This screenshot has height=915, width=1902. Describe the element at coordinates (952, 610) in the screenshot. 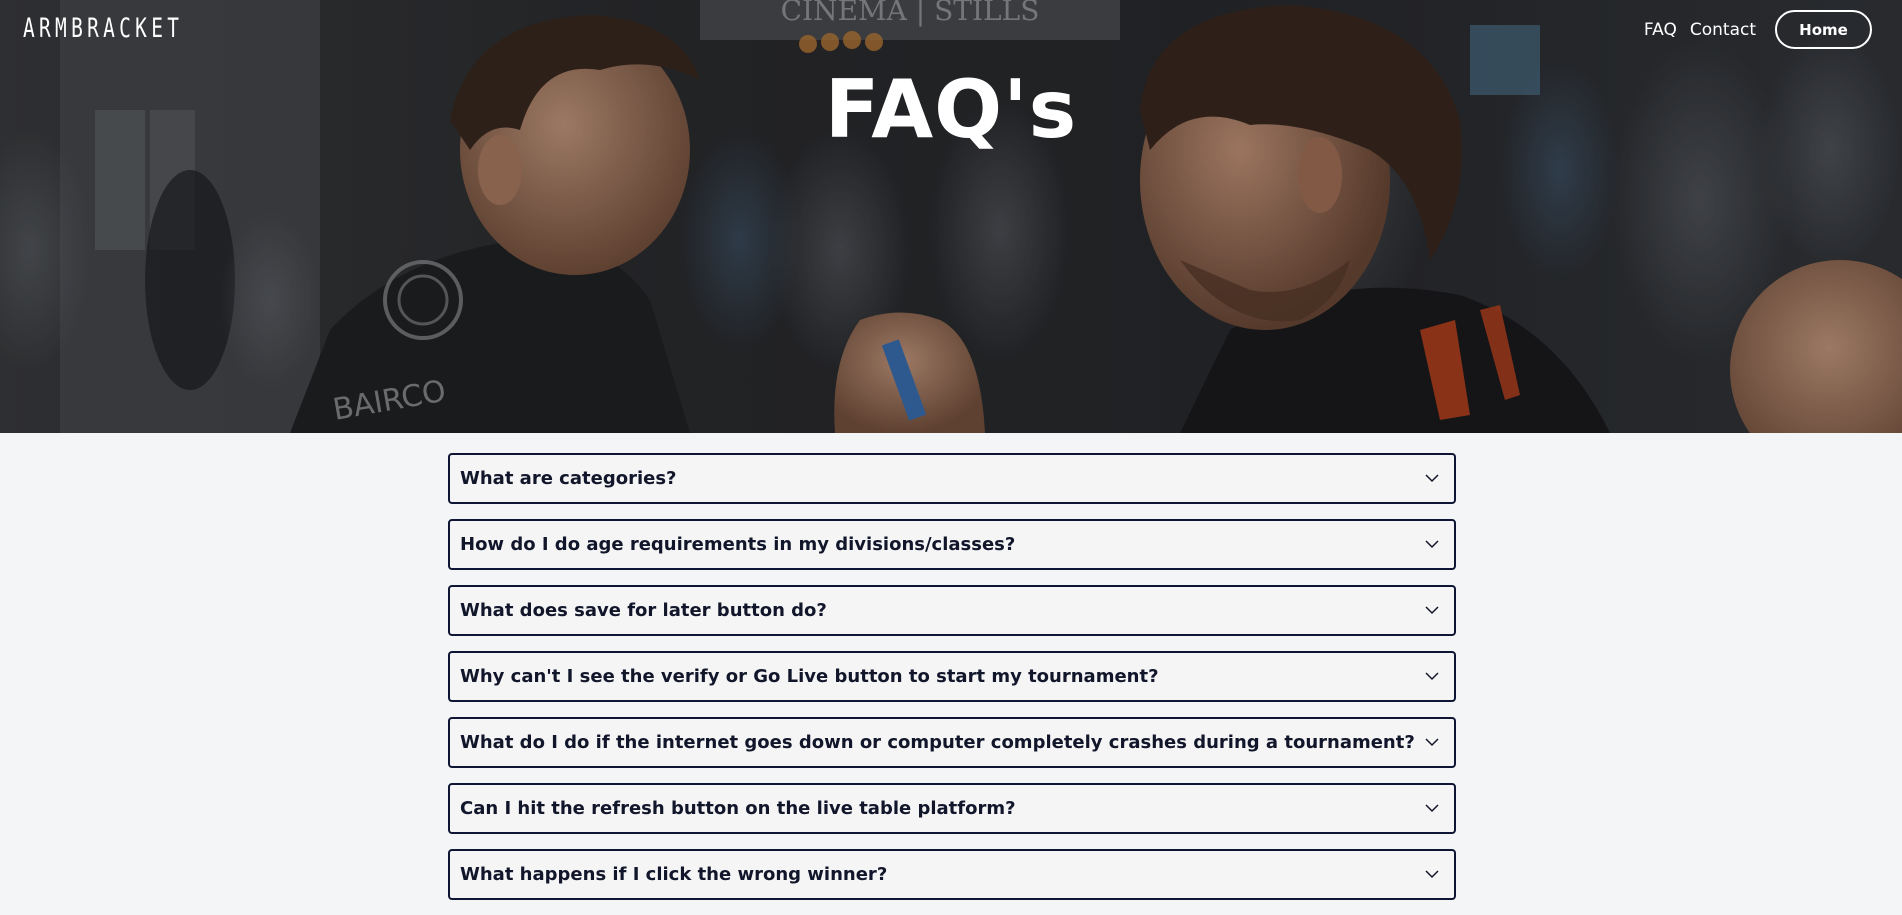

I see `faq-item: What does save for later button do?` at that location.